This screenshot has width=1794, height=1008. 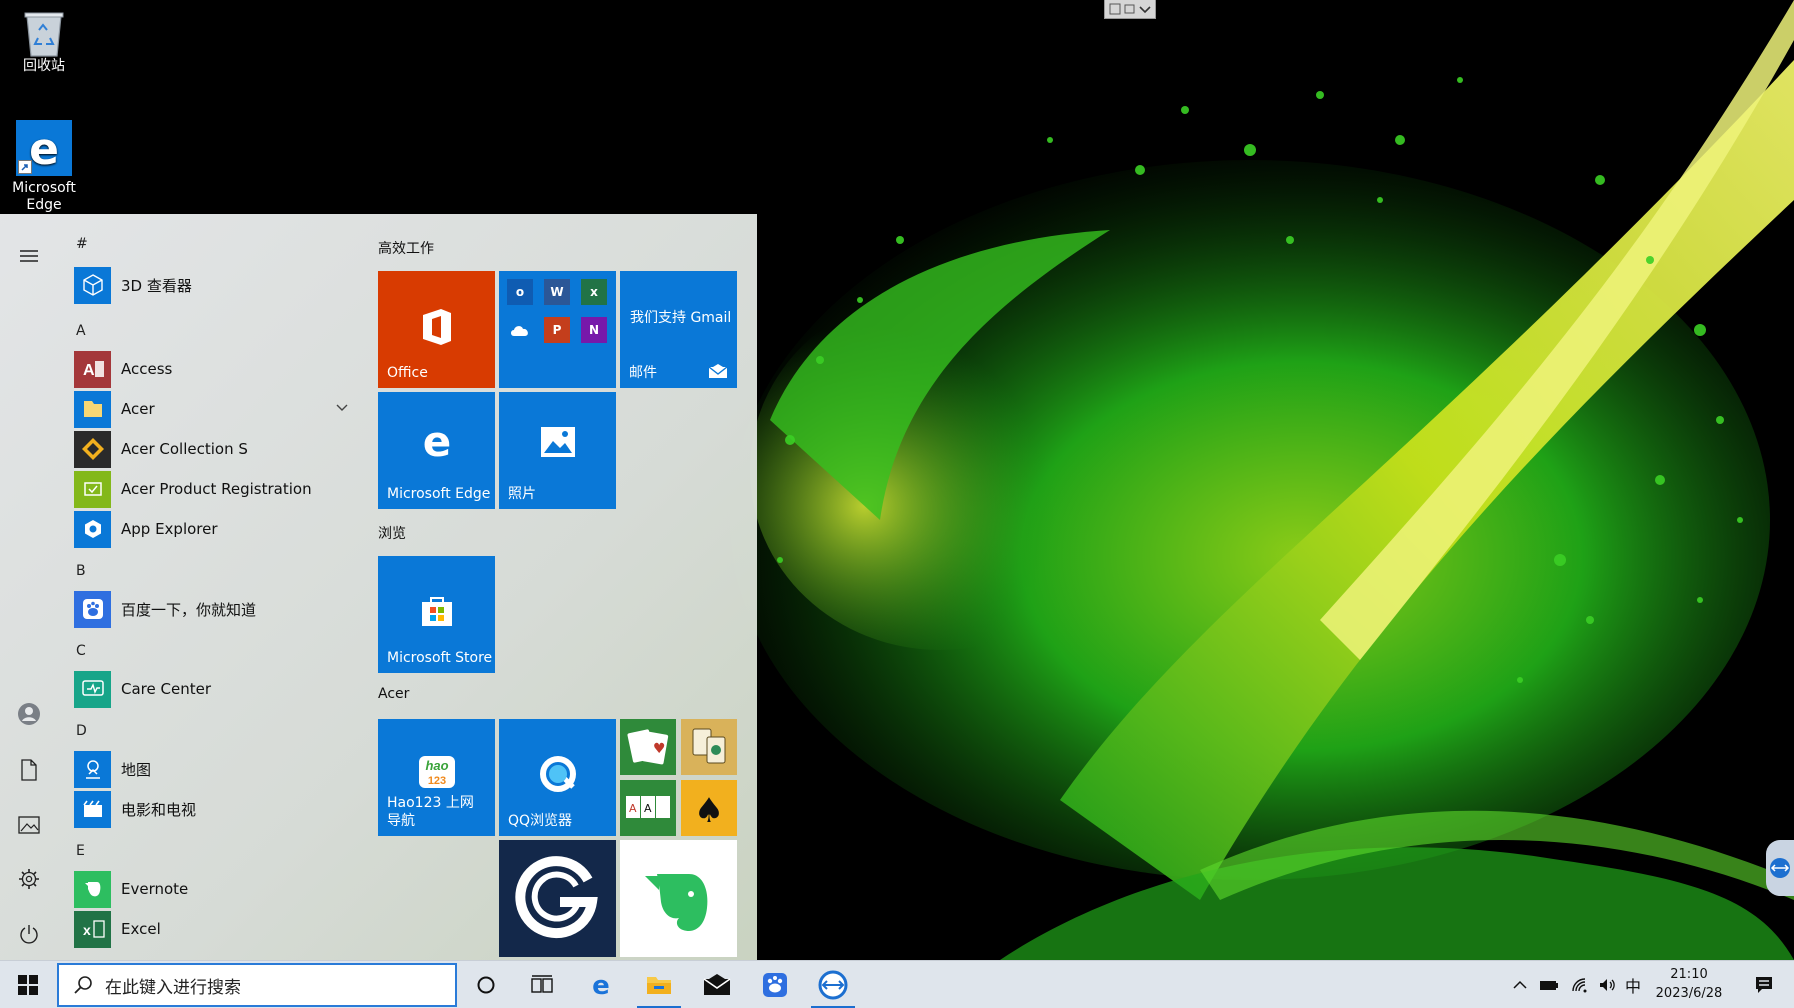 I want to click on list-item-care-center: Care Center, so click(x=211, y=689).